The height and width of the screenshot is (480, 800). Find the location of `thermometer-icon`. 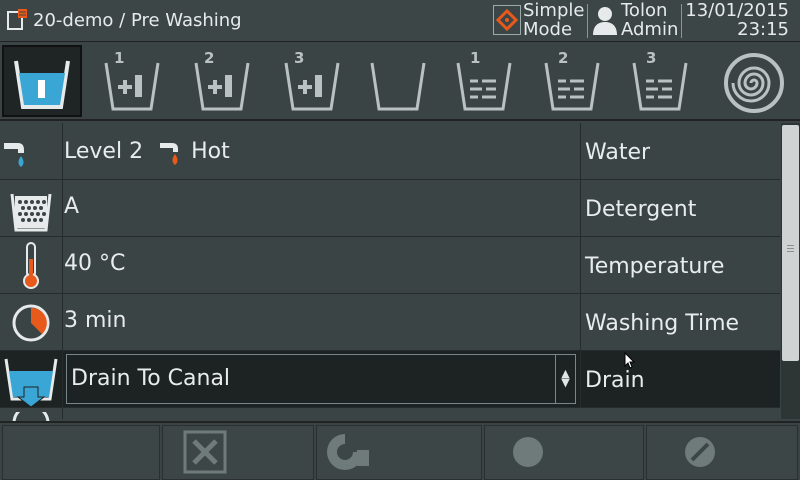

thermometer-icon is located at coordinates (31, 265).